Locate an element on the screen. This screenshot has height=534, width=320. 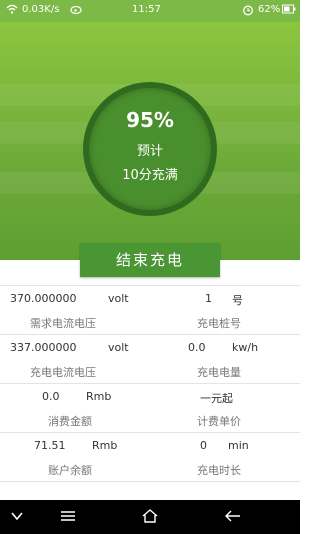
charge-energy-label: 充电电量 is located at coordinates (219, 372).